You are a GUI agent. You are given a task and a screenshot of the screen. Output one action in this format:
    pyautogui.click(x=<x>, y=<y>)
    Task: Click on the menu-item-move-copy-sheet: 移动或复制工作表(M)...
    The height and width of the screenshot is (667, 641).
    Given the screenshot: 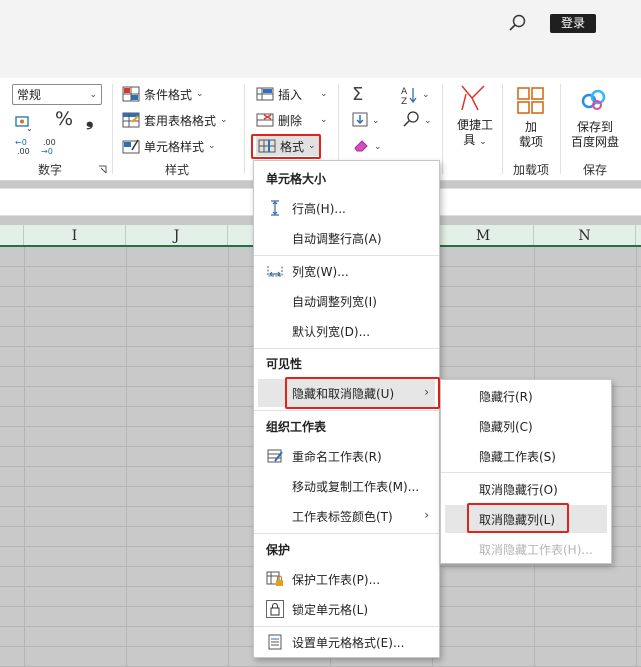 What is the action you would take?
    pyautogui.click(x=346, y=486)
    